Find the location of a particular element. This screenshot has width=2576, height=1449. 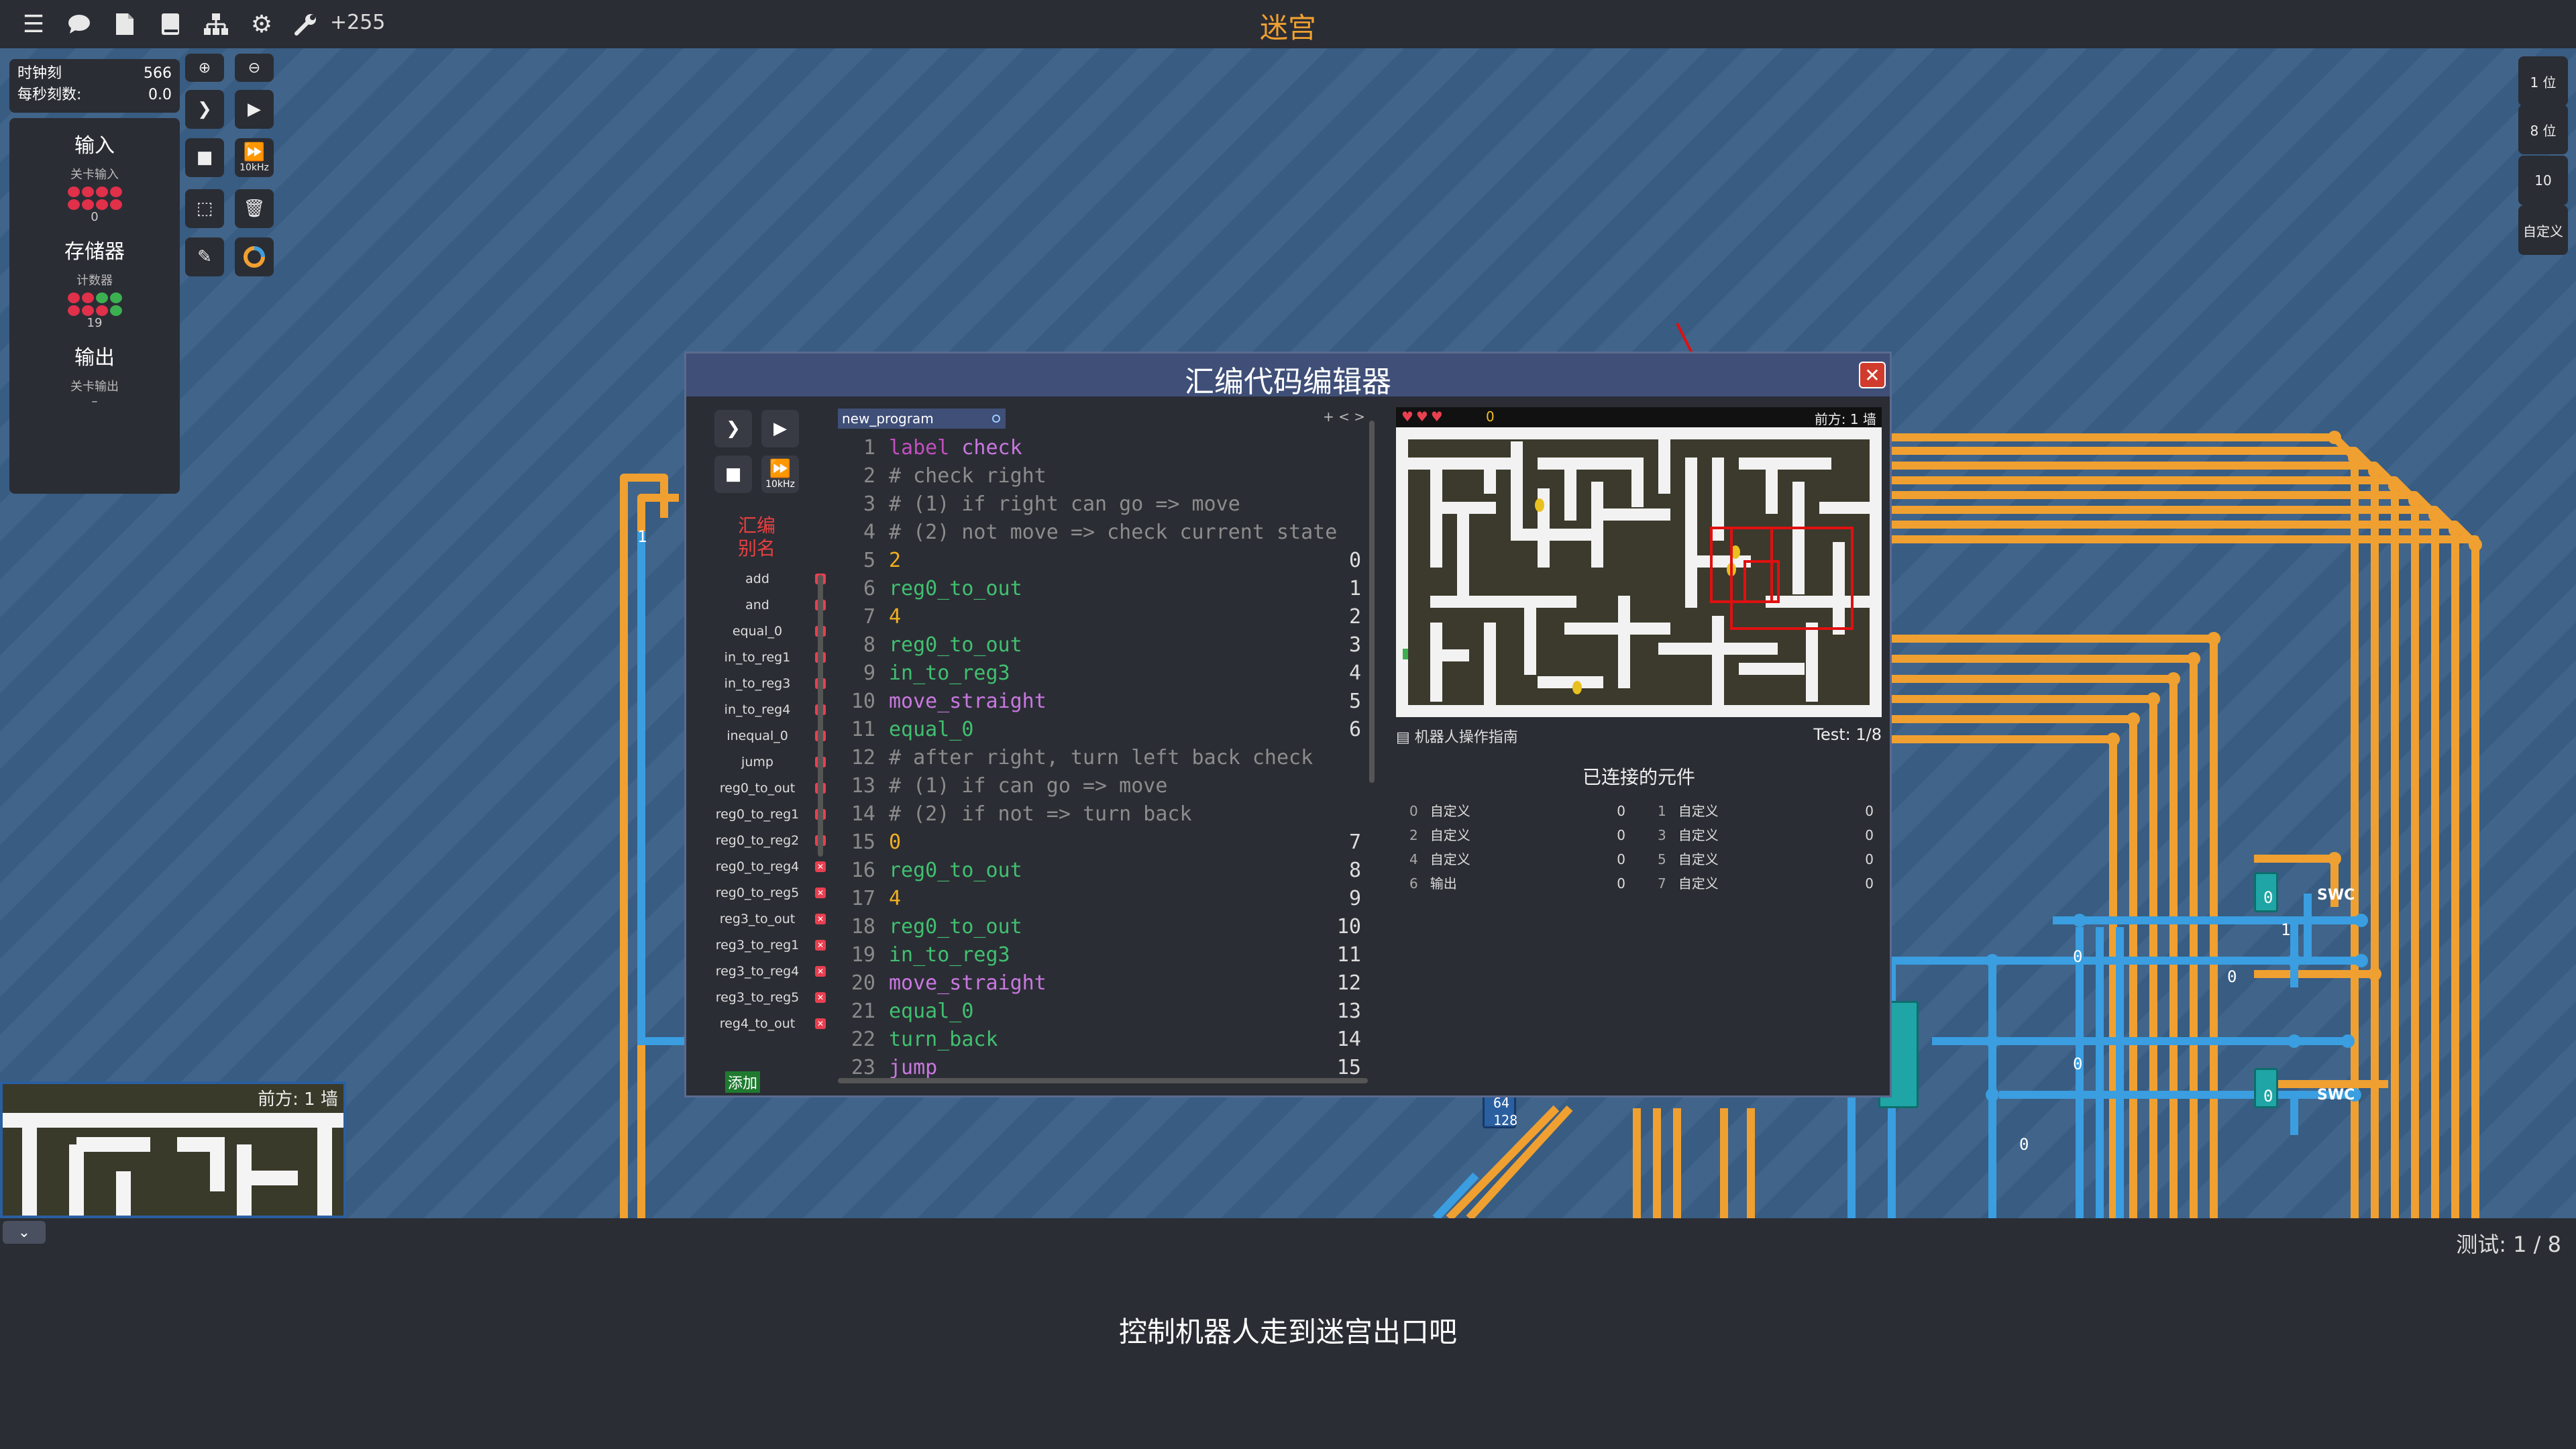

counter-component is located at coordinates (94, 304).